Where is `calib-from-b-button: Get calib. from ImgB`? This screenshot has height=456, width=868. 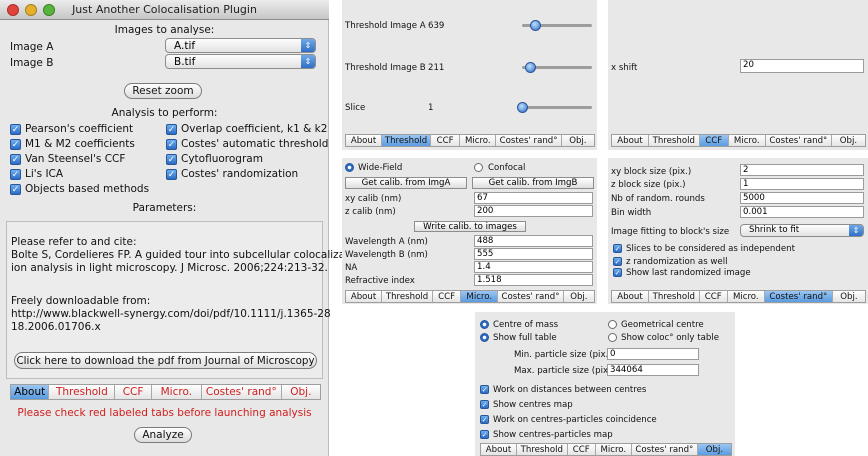
calib-from-b-button: Get calib. from ImgB is located at coordinates (533, 183).